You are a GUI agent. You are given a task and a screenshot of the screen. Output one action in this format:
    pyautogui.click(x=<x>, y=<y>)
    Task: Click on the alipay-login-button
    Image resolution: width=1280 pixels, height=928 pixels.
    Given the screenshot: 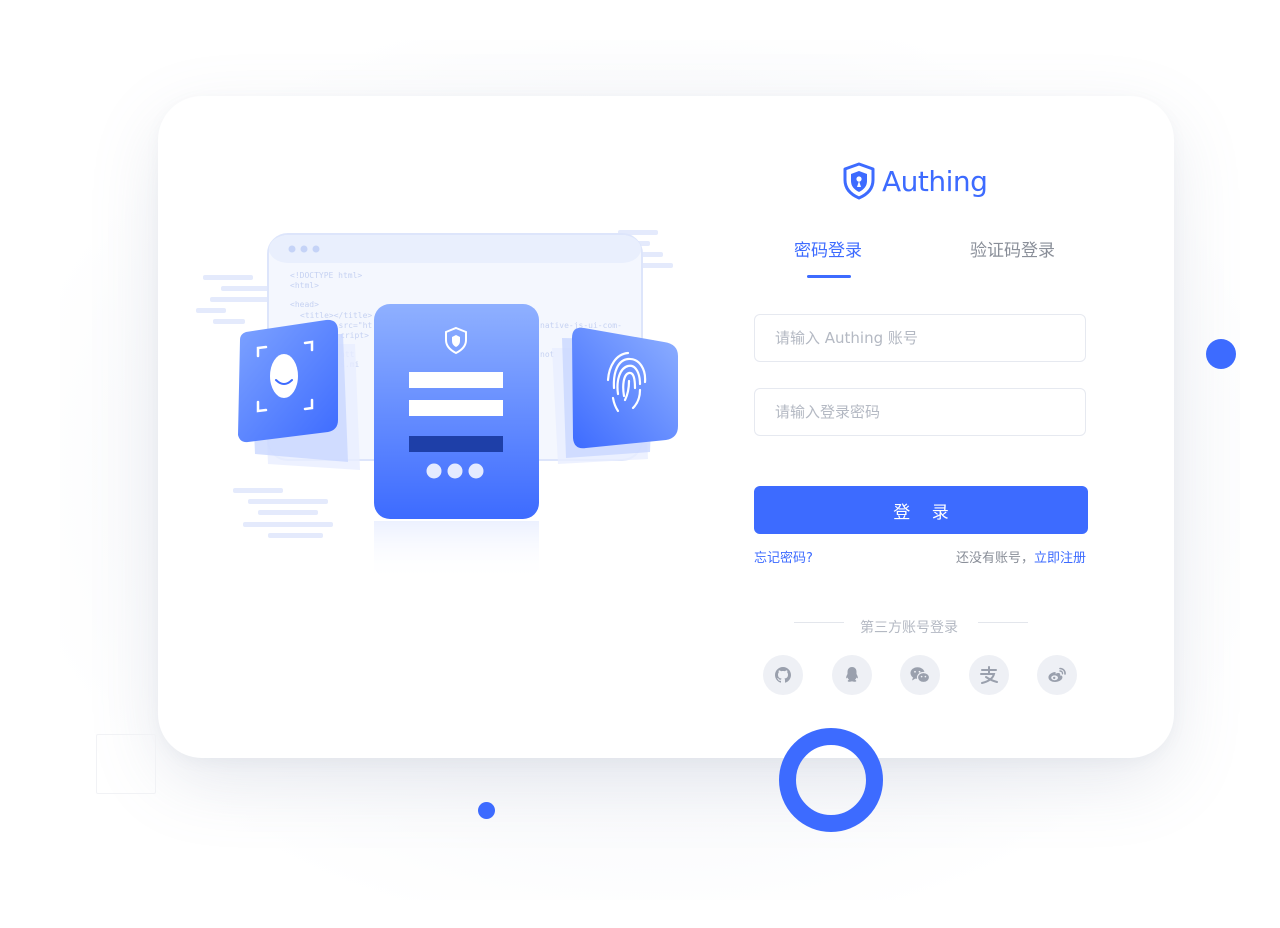 What is the action you would take?
    pyautogui.click(x=989, y=675)
    